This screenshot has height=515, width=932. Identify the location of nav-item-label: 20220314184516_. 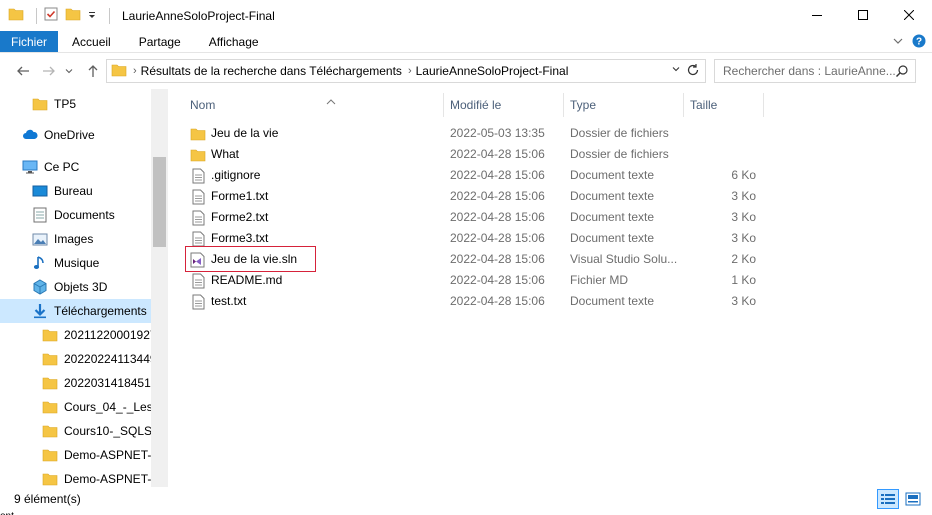
(107, 383).